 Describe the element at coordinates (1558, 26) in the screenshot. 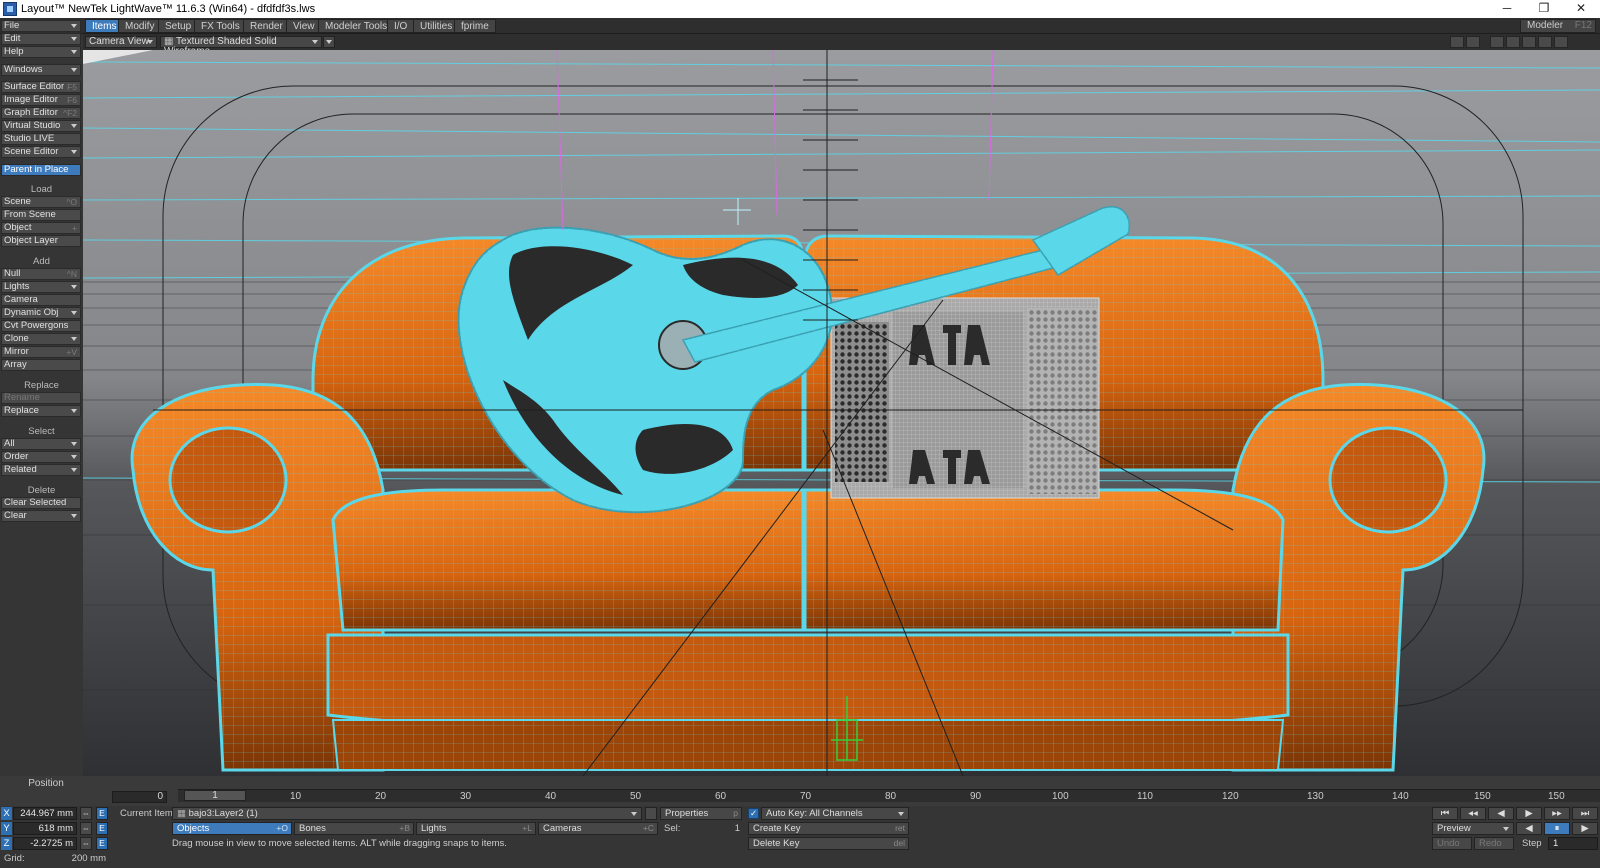

I see `modeler-button: Modeler F12` at that location.